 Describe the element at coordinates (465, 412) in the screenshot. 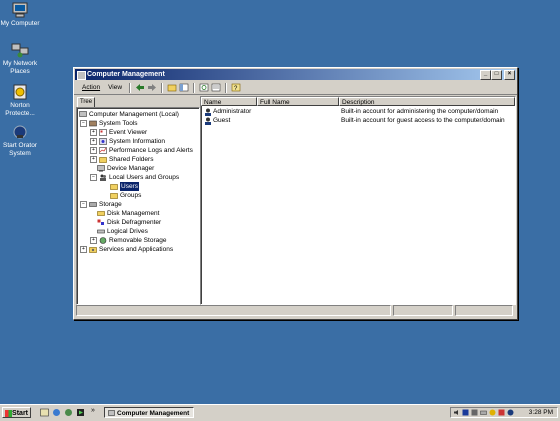

I see `network-tray-icon` at that location.